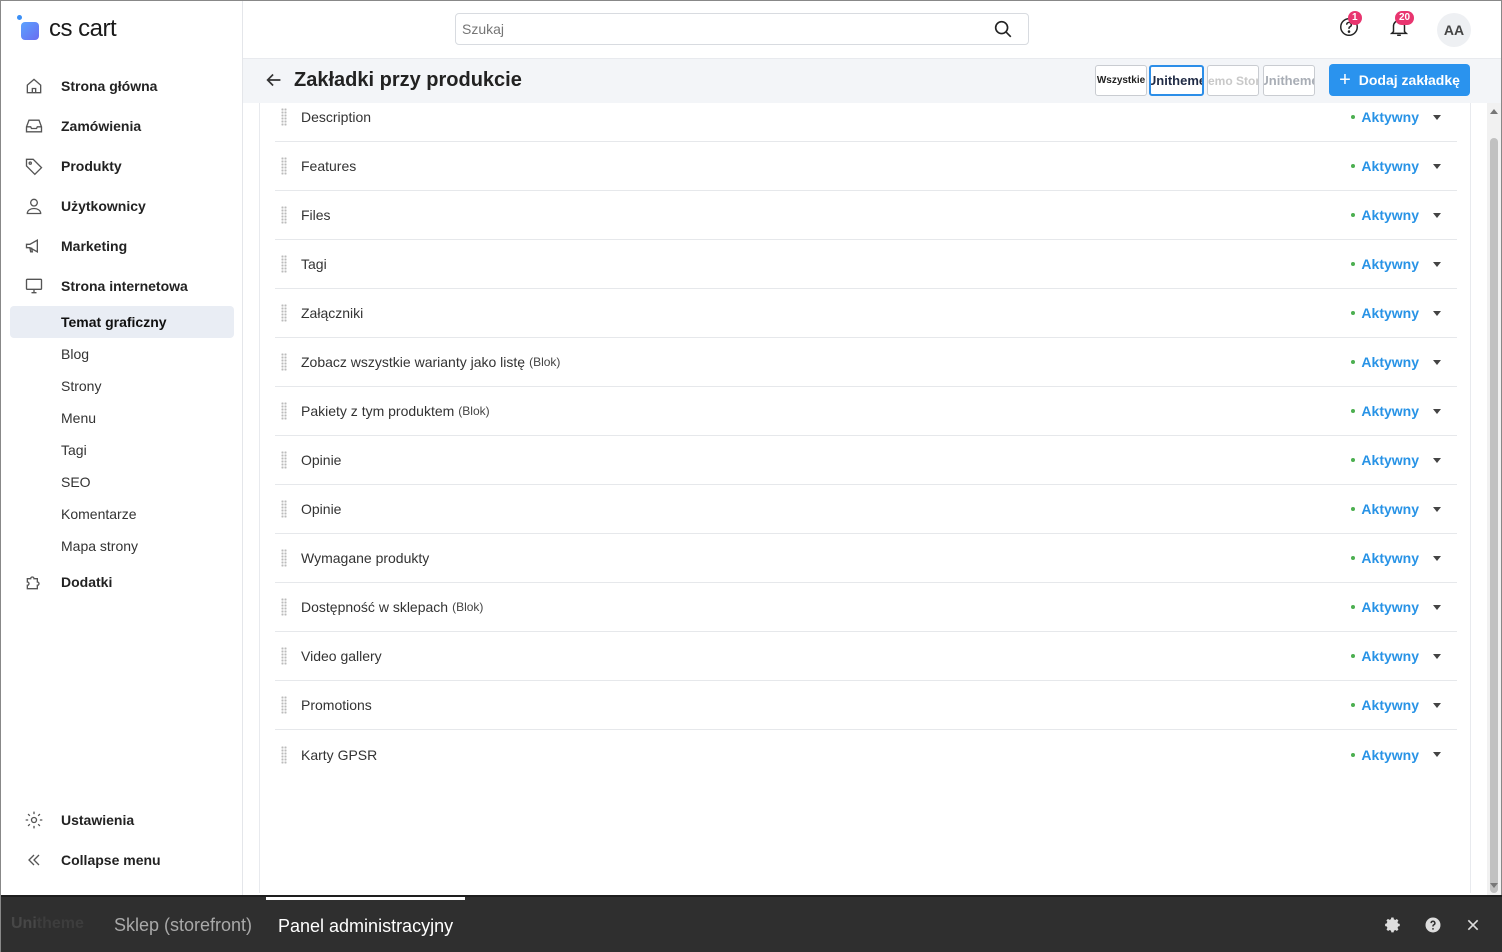 This screenshot has height=952, width=1502. I want to click on theme-filter-demo-store: Demo Store, so click(1233, 80).